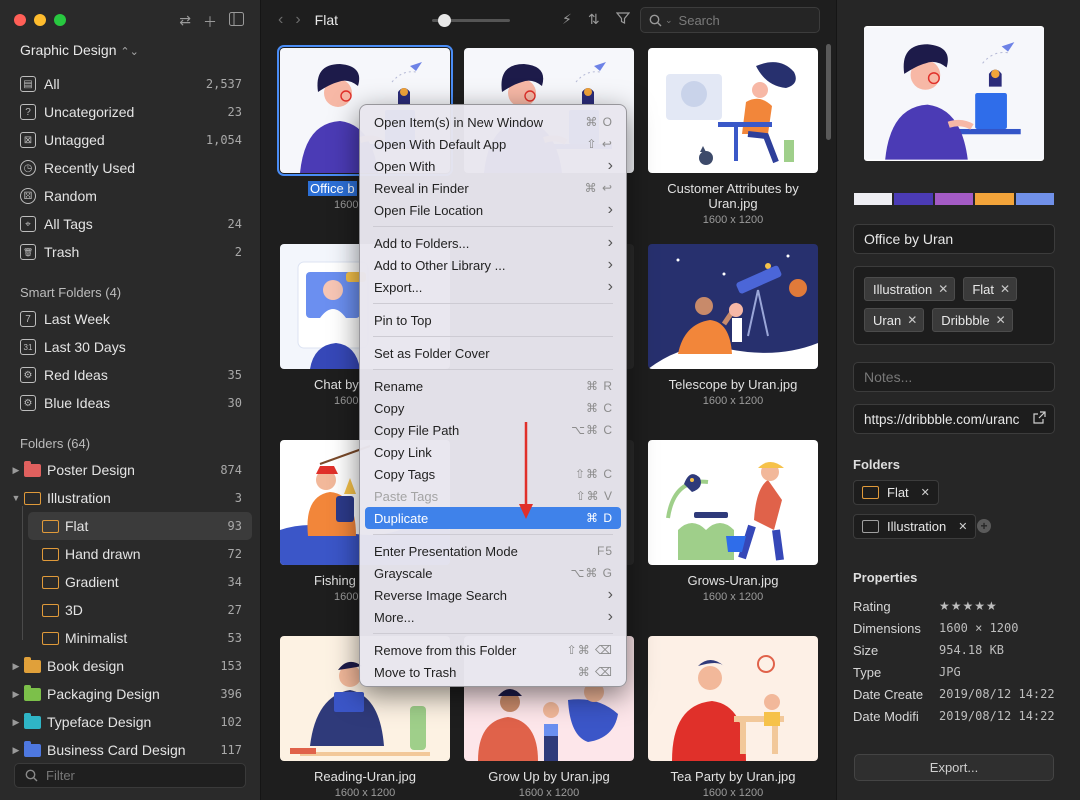 The height and width of the screenshot is (800, 1080). I want to click on folder-business-card-design: ▶ Business Card Design 117, so click(130, 750).